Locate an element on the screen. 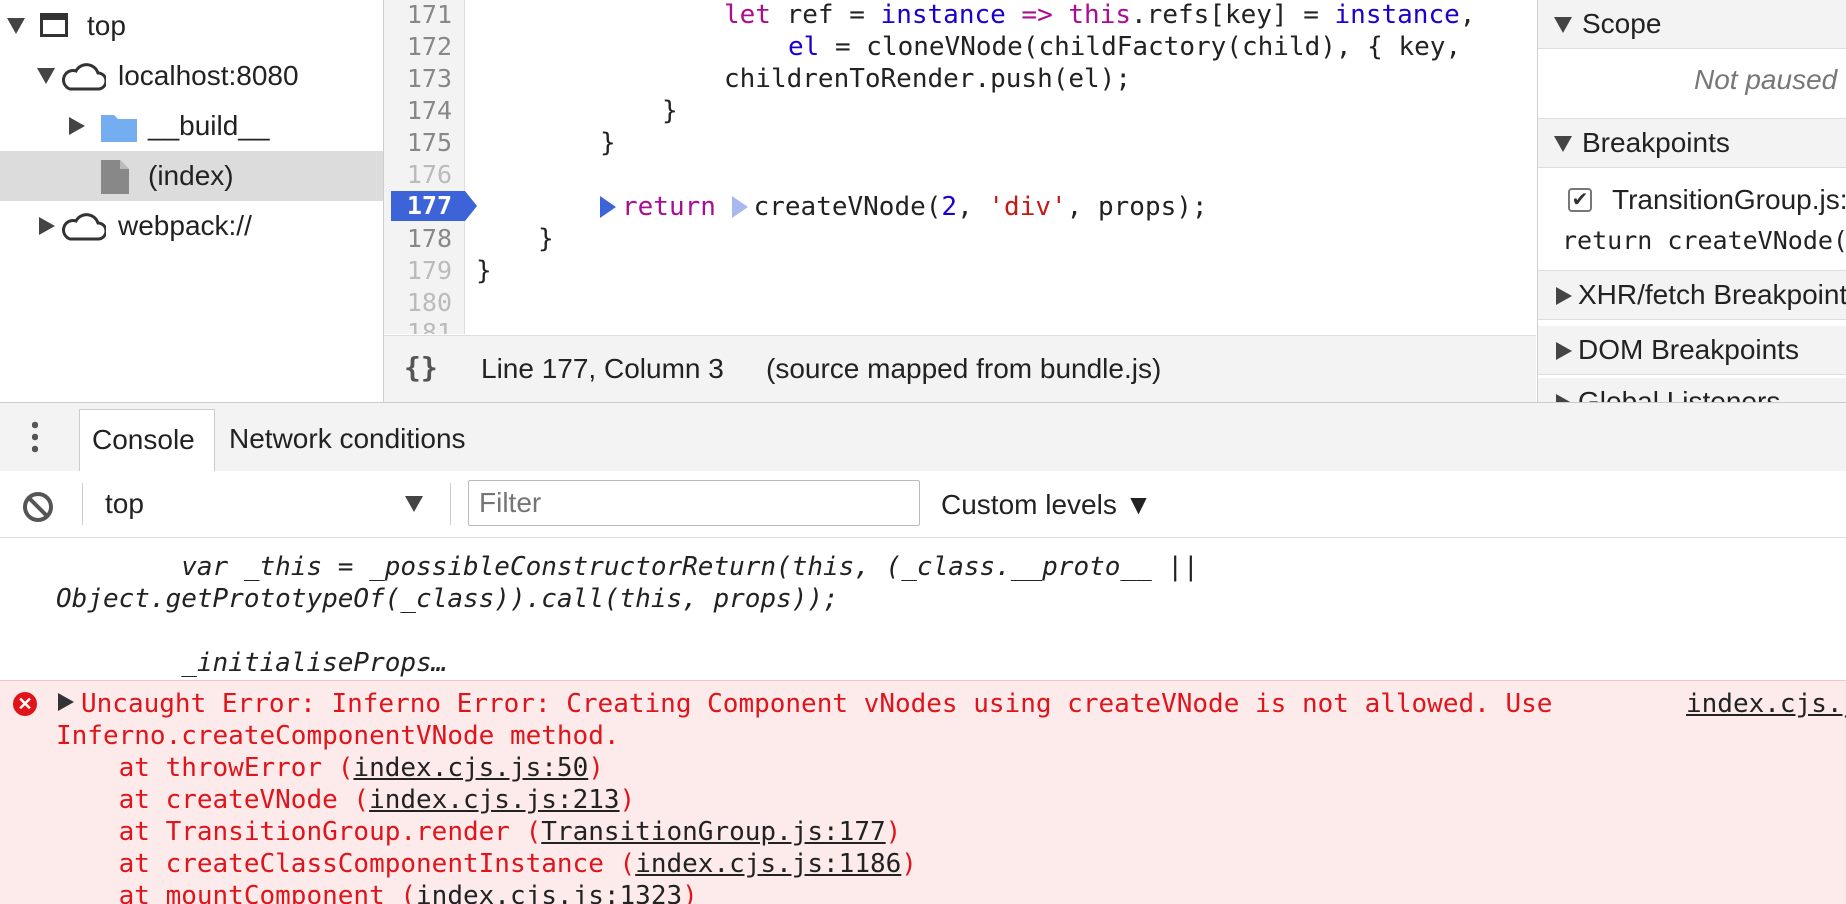 This screenshot has width=1846, height=904. tree-item-index: (index) is located at coordinates (191, 176).